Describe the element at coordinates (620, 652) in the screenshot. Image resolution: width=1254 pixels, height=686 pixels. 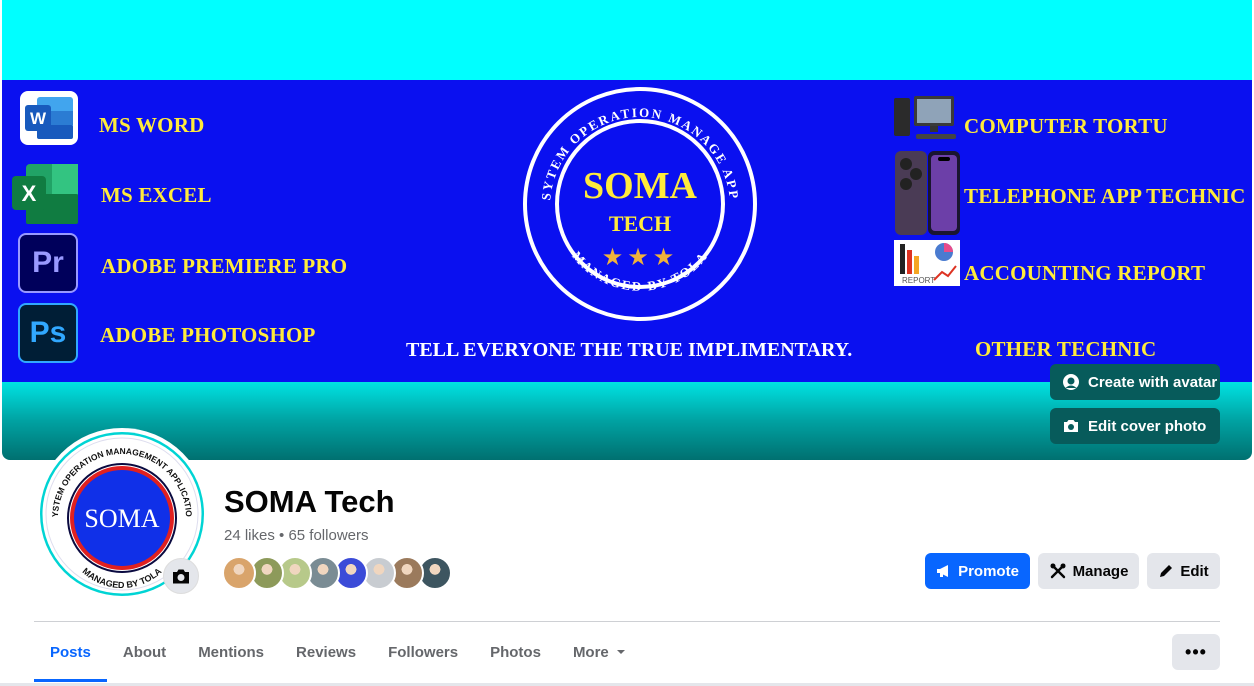
I see `caret-down-icon` at that location.